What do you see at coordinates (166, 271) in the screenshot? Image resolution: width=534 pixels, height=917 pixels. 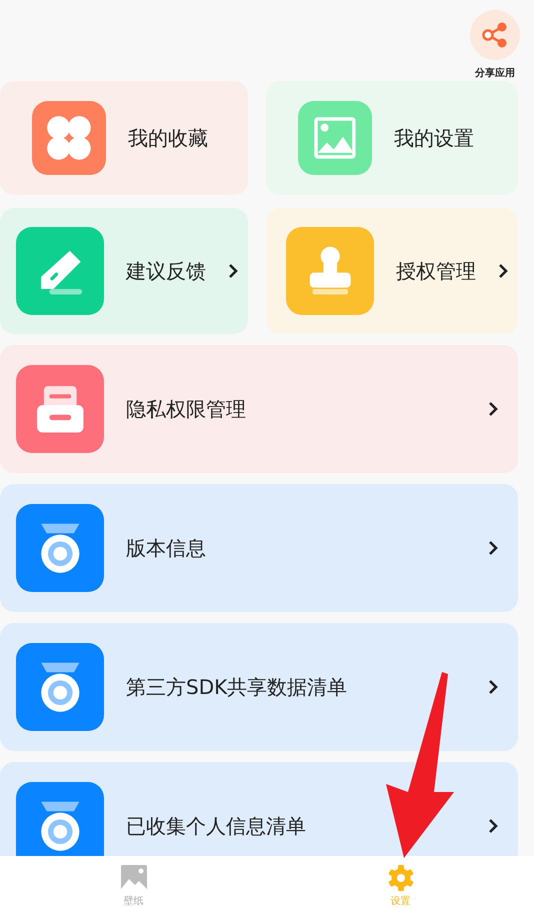 I see `card-label: 建议反馈` at bounding box center [166, 271].